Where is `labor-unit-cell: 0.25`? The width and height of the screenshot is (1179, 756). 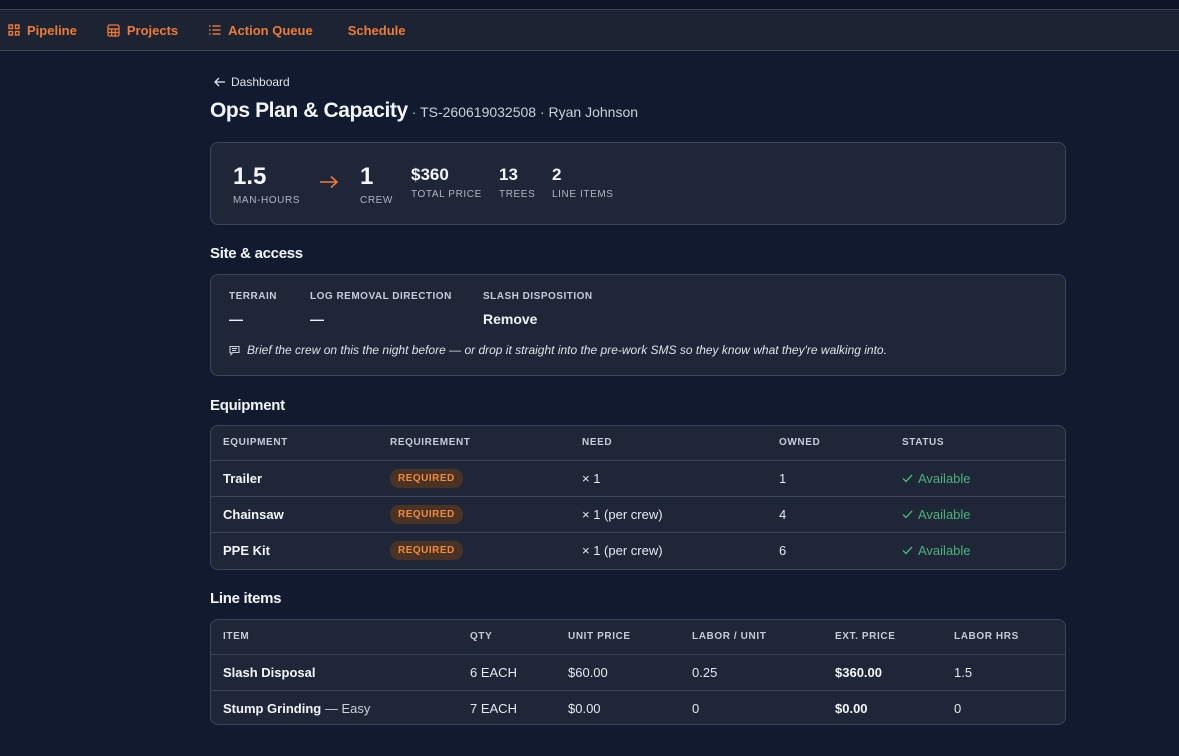 labor-unit-cell: 0.25 is located at coordinates (751, 672).